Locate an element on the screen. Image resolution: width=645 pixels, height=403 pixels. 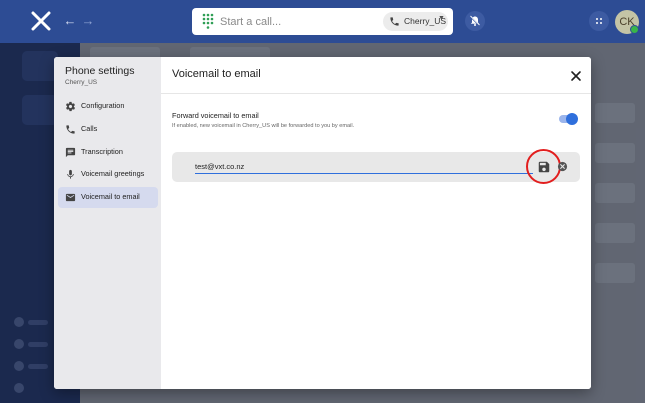
sidebar-item-label: Calls is located at coordinates (89, 128).